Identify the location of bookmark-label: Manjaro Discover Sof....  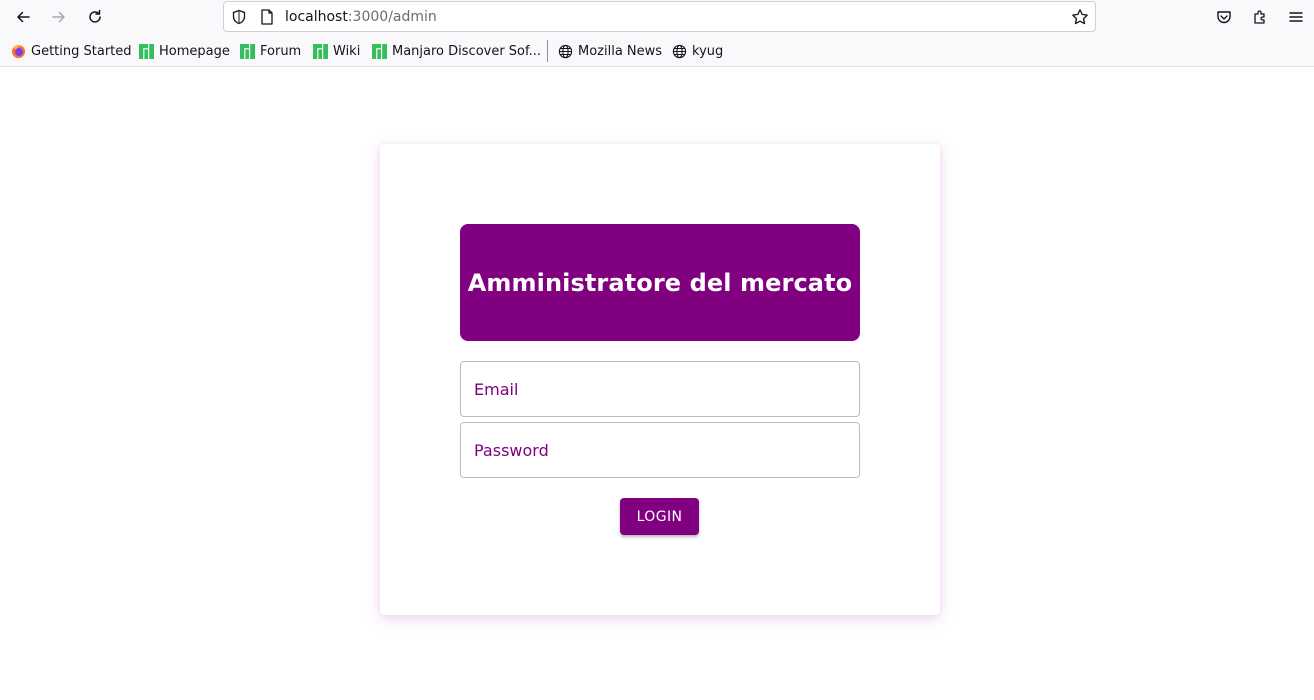
(467, 51).